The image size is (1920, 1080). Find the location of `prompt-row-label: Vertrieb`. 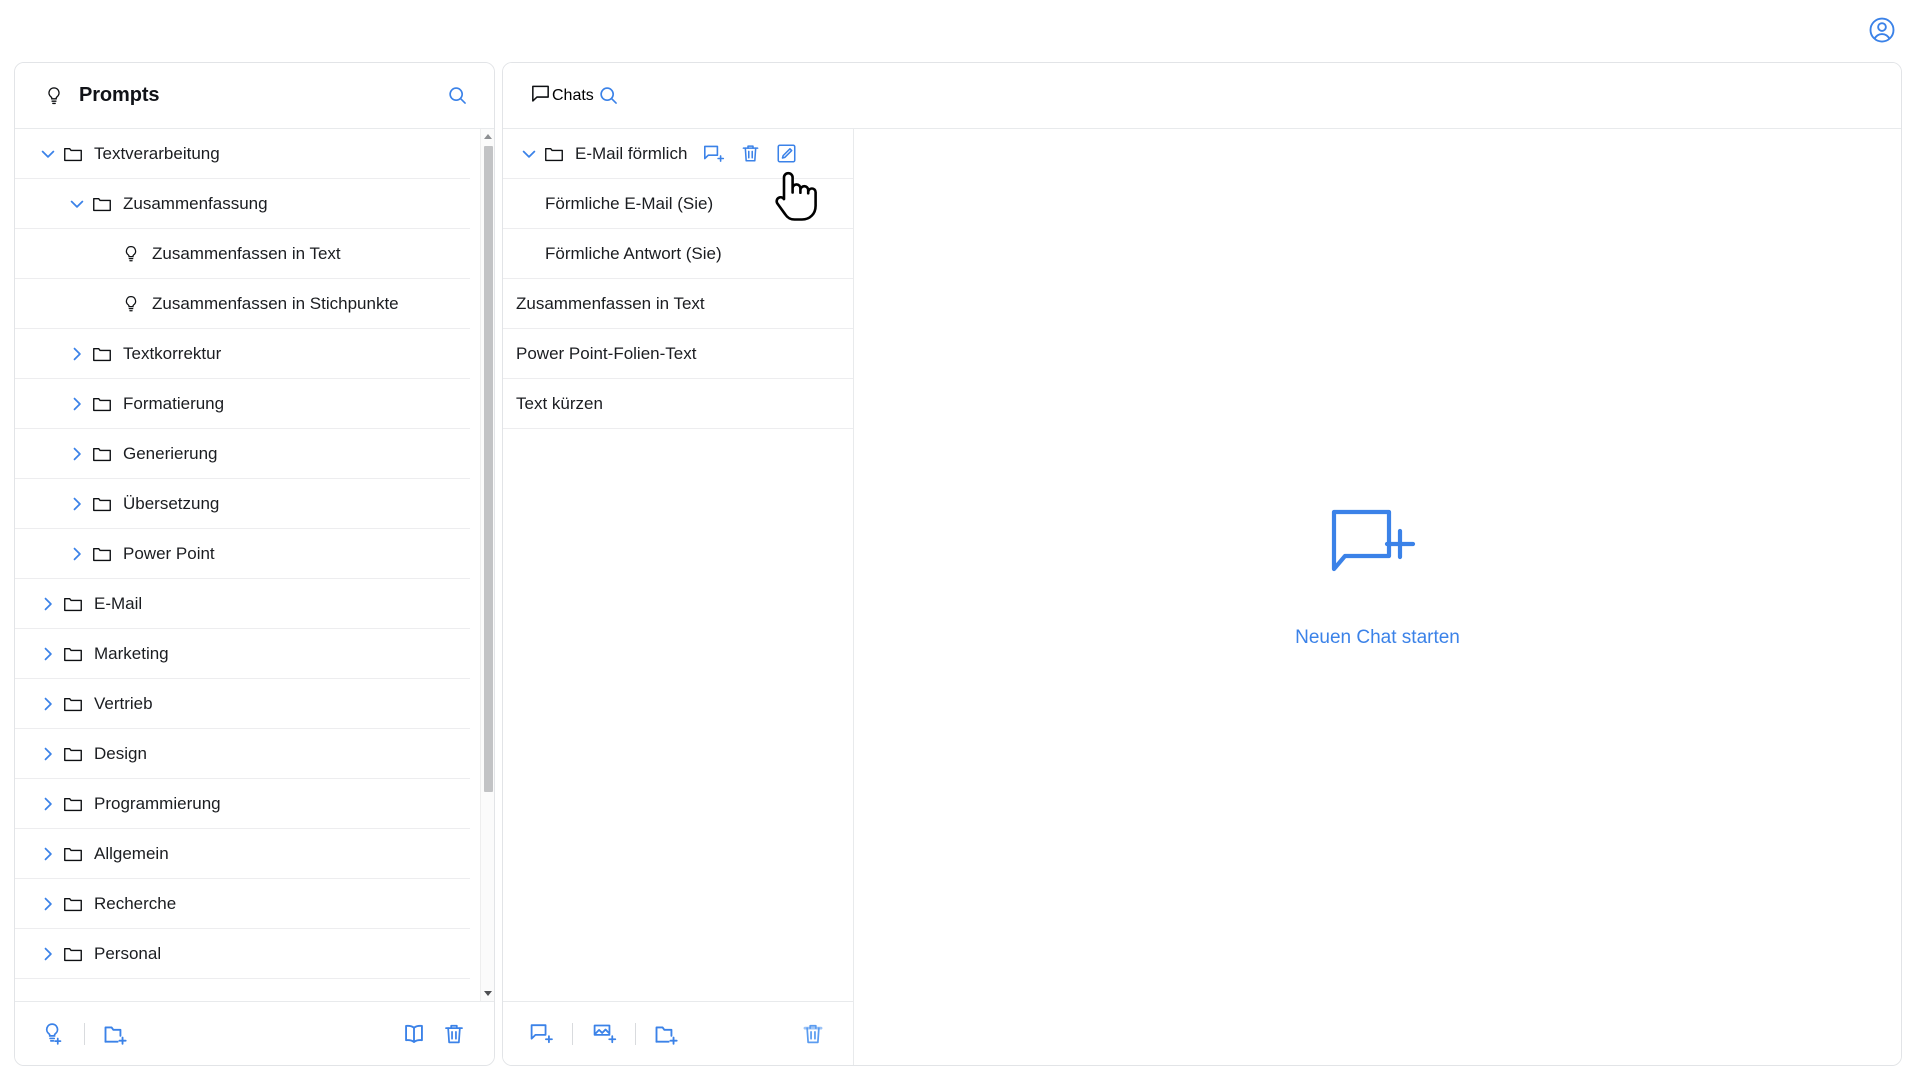

prompt-row-label: Vertrieb is located at coordinates (123, 703).